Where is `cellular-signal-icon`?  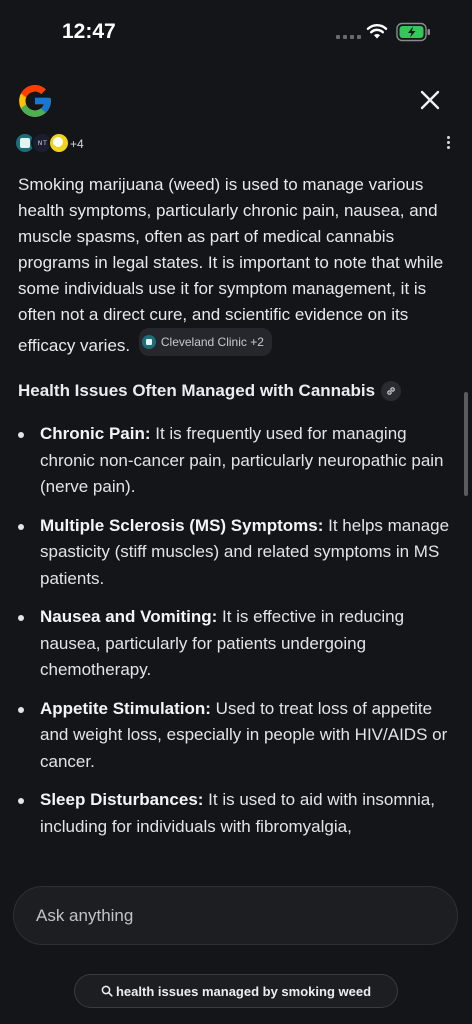 cellular-signal-icon is located at coordinates (348, 37).